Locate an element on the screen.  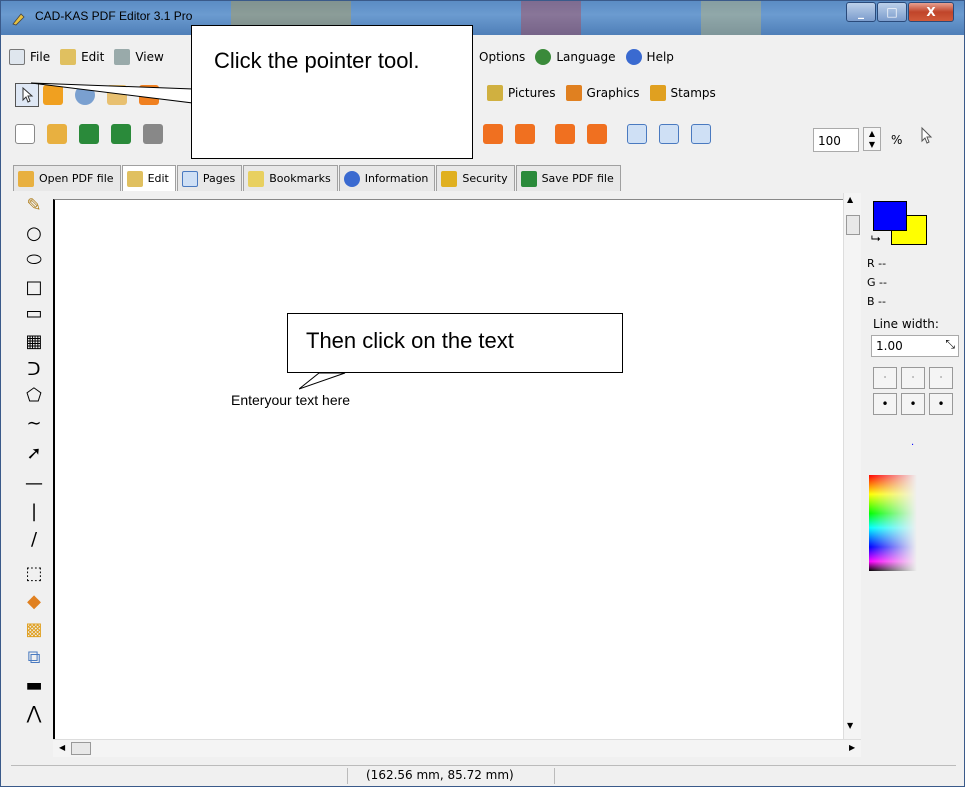
minimize-button: _ is located at coordinates (861, 12).